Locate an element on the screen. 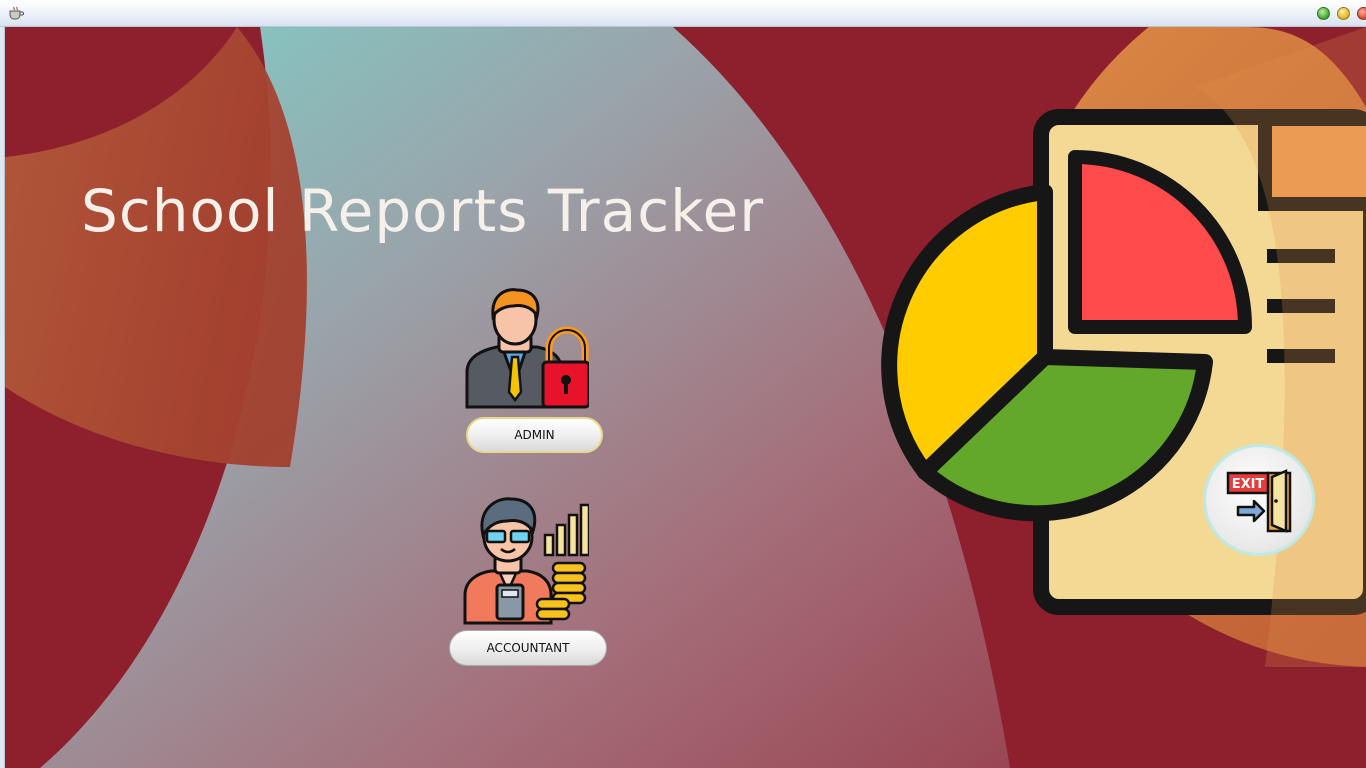 This screenshot has width=1366, height=768. app-title: School Reports Tracker is located at coordinates (423, 211).